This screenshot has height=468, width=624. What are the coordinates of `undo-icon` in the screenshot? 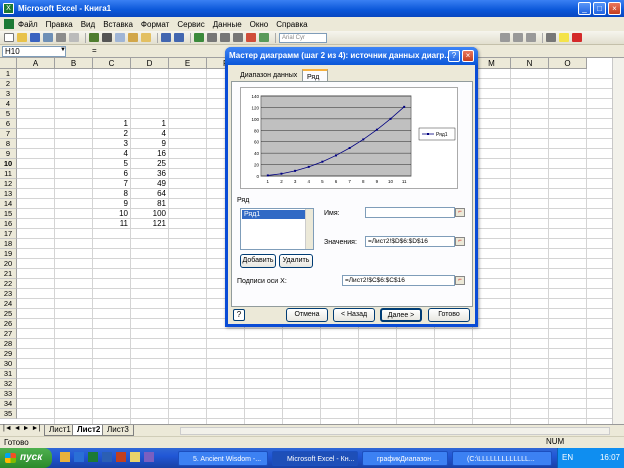 It's located at (166, 37).